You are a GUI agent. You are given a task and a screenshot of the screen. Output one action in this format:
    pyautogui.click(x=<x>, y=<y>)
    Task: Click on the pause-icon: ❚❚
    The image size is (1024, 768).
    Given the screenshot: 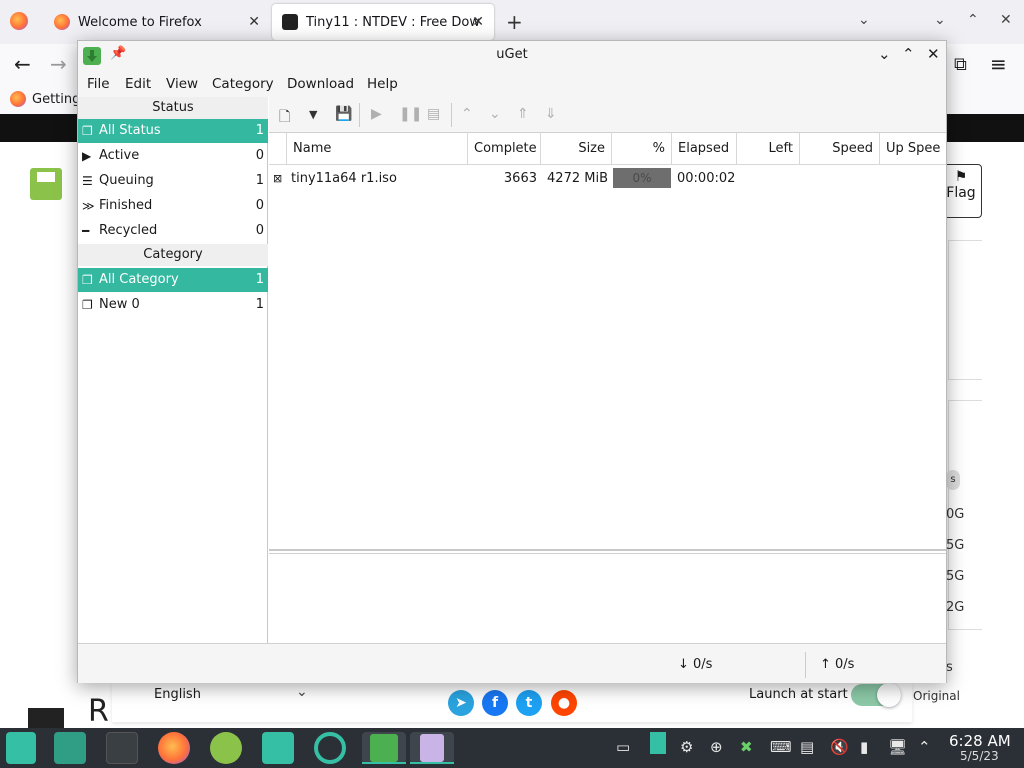 What is the action you would take?
    pyautogui.click(x=410, y=114)
    